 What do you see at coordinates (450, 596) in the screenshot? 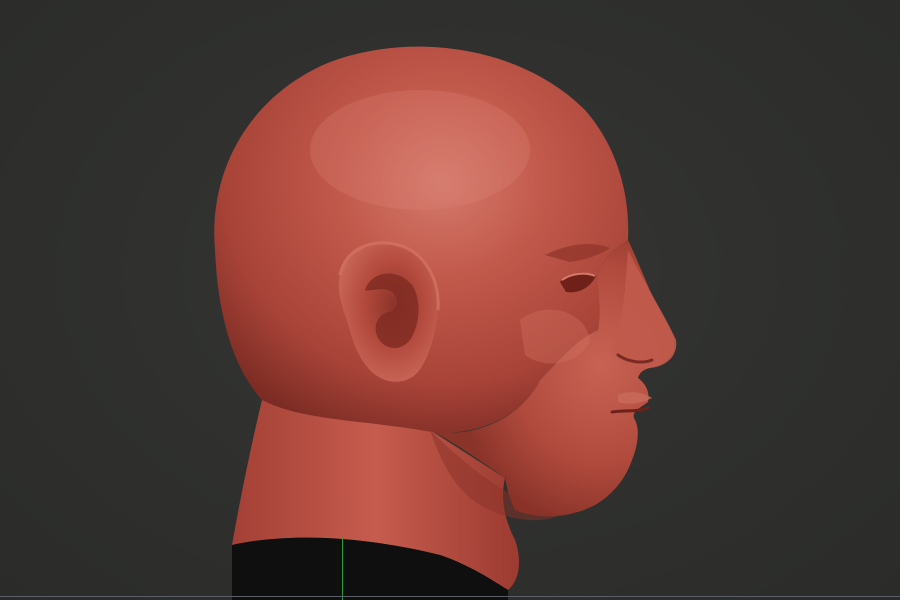
I see `x-axis-line` at bounding box center [450, 596].